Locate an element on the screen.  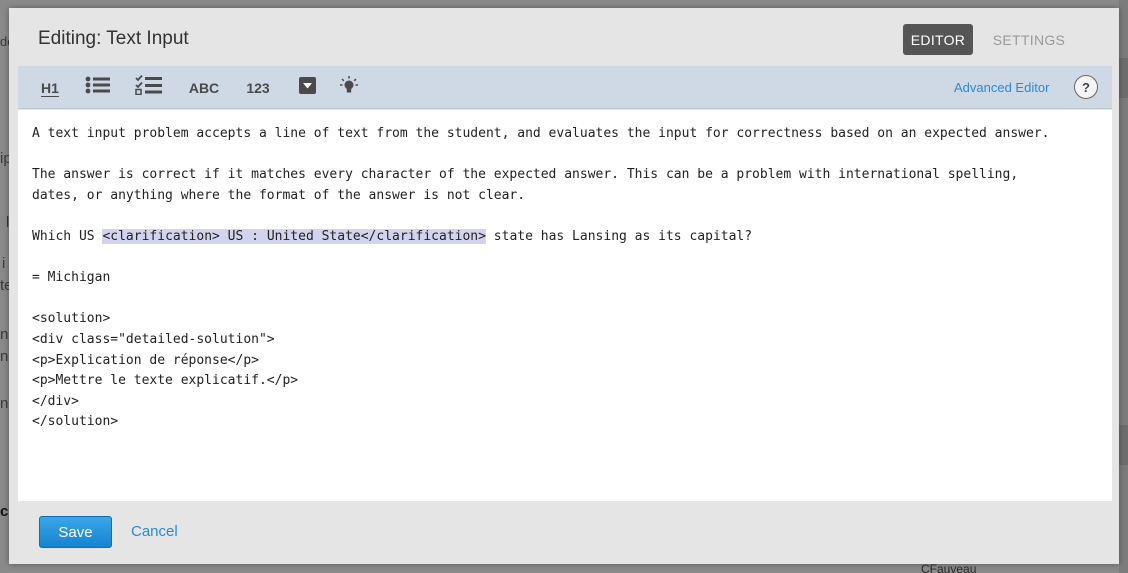
editor-line: </div> is located at coordinates (55, 401).